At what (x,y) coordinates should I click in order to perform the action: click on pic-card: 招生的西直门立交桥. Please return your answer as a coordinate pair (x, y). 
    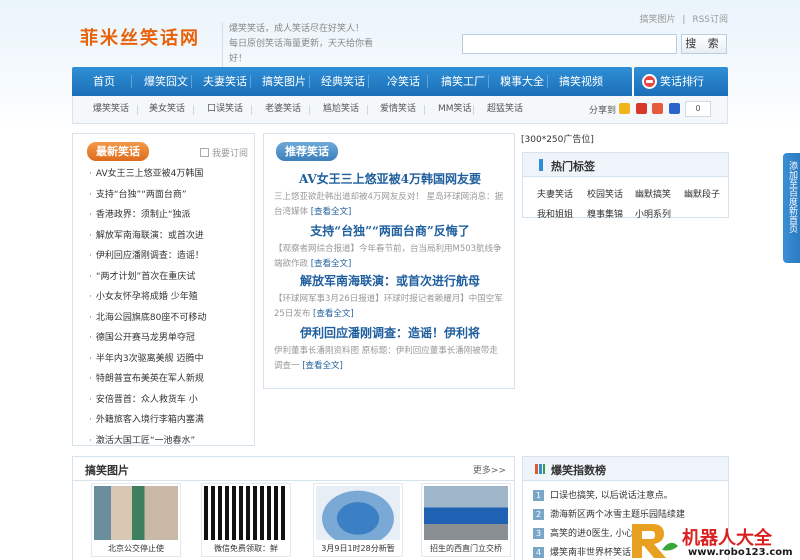
    Looking at the image, I should click on (466, 520).